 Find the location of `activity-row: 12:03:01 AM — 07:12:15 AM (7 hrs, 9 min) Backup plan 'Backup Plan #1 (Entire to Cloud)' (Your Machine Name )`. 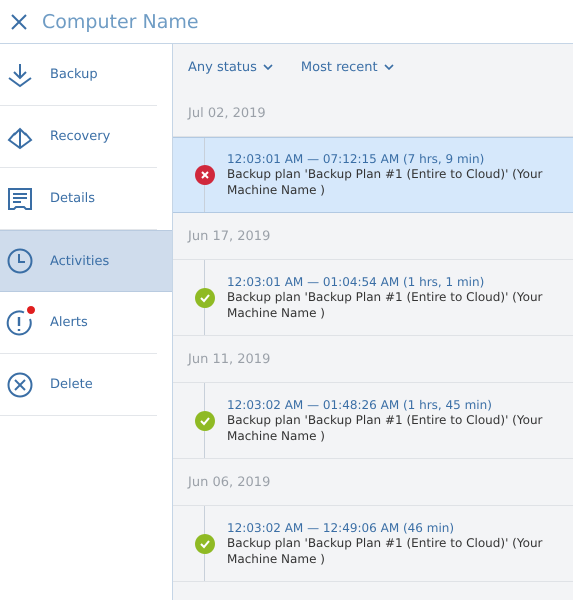

activity-row: 12:03:01 AM — 07:12:15 AM (7 hrs, 9 min) Backup plan 'Backup Plan #1 (Entire to Cloud)' (Your Machine Name ) is located at coordinates (373, 175).